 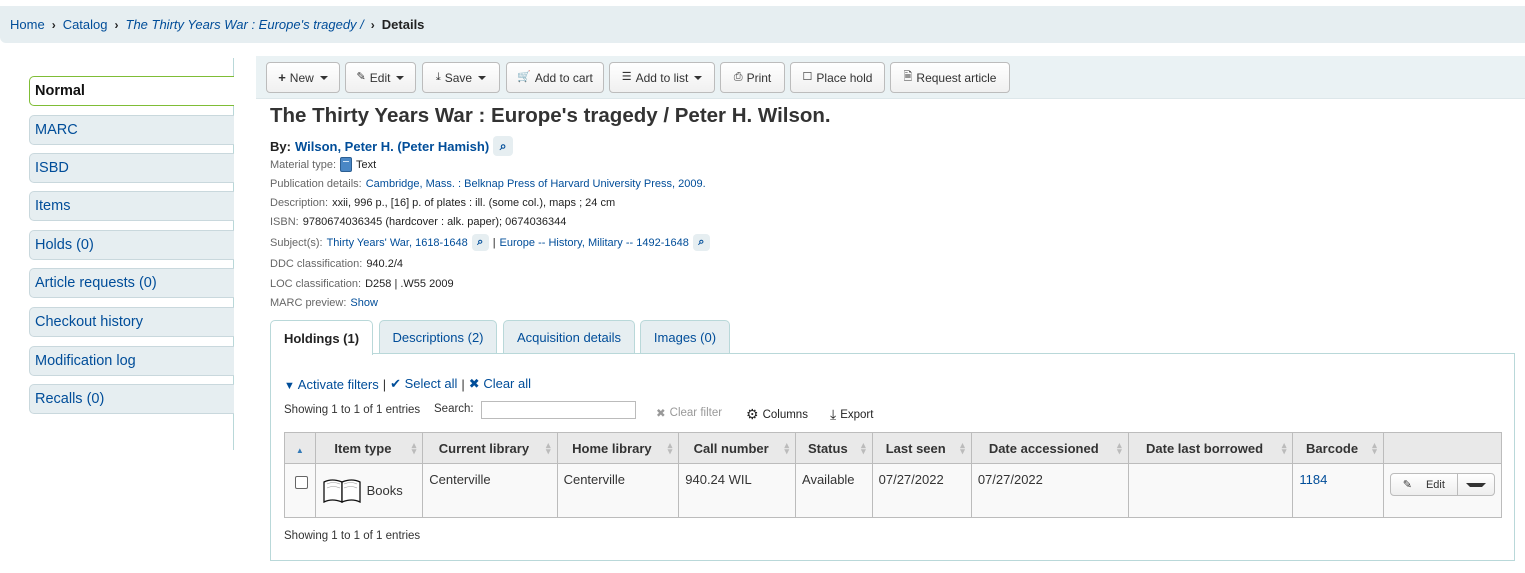 I want to click on holdings-search-input, so click(x=558, y=410).